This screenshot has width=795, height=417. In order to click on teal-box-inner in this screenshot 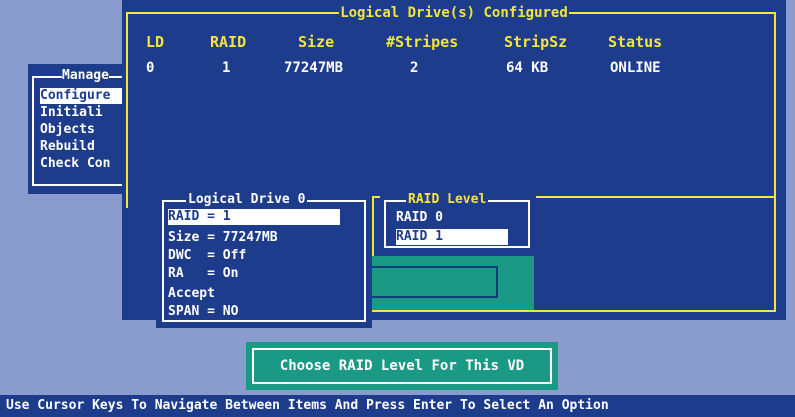, I will do `click(433, 282)`.